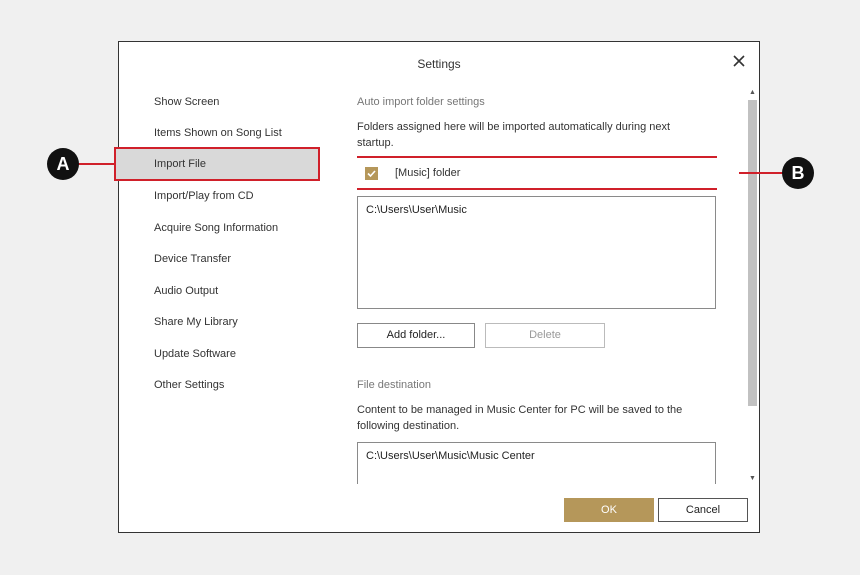 This screenshot has height=575, width=860. I want to click on folder-list-item: C:\Users\User\Music, so click(536, 210).